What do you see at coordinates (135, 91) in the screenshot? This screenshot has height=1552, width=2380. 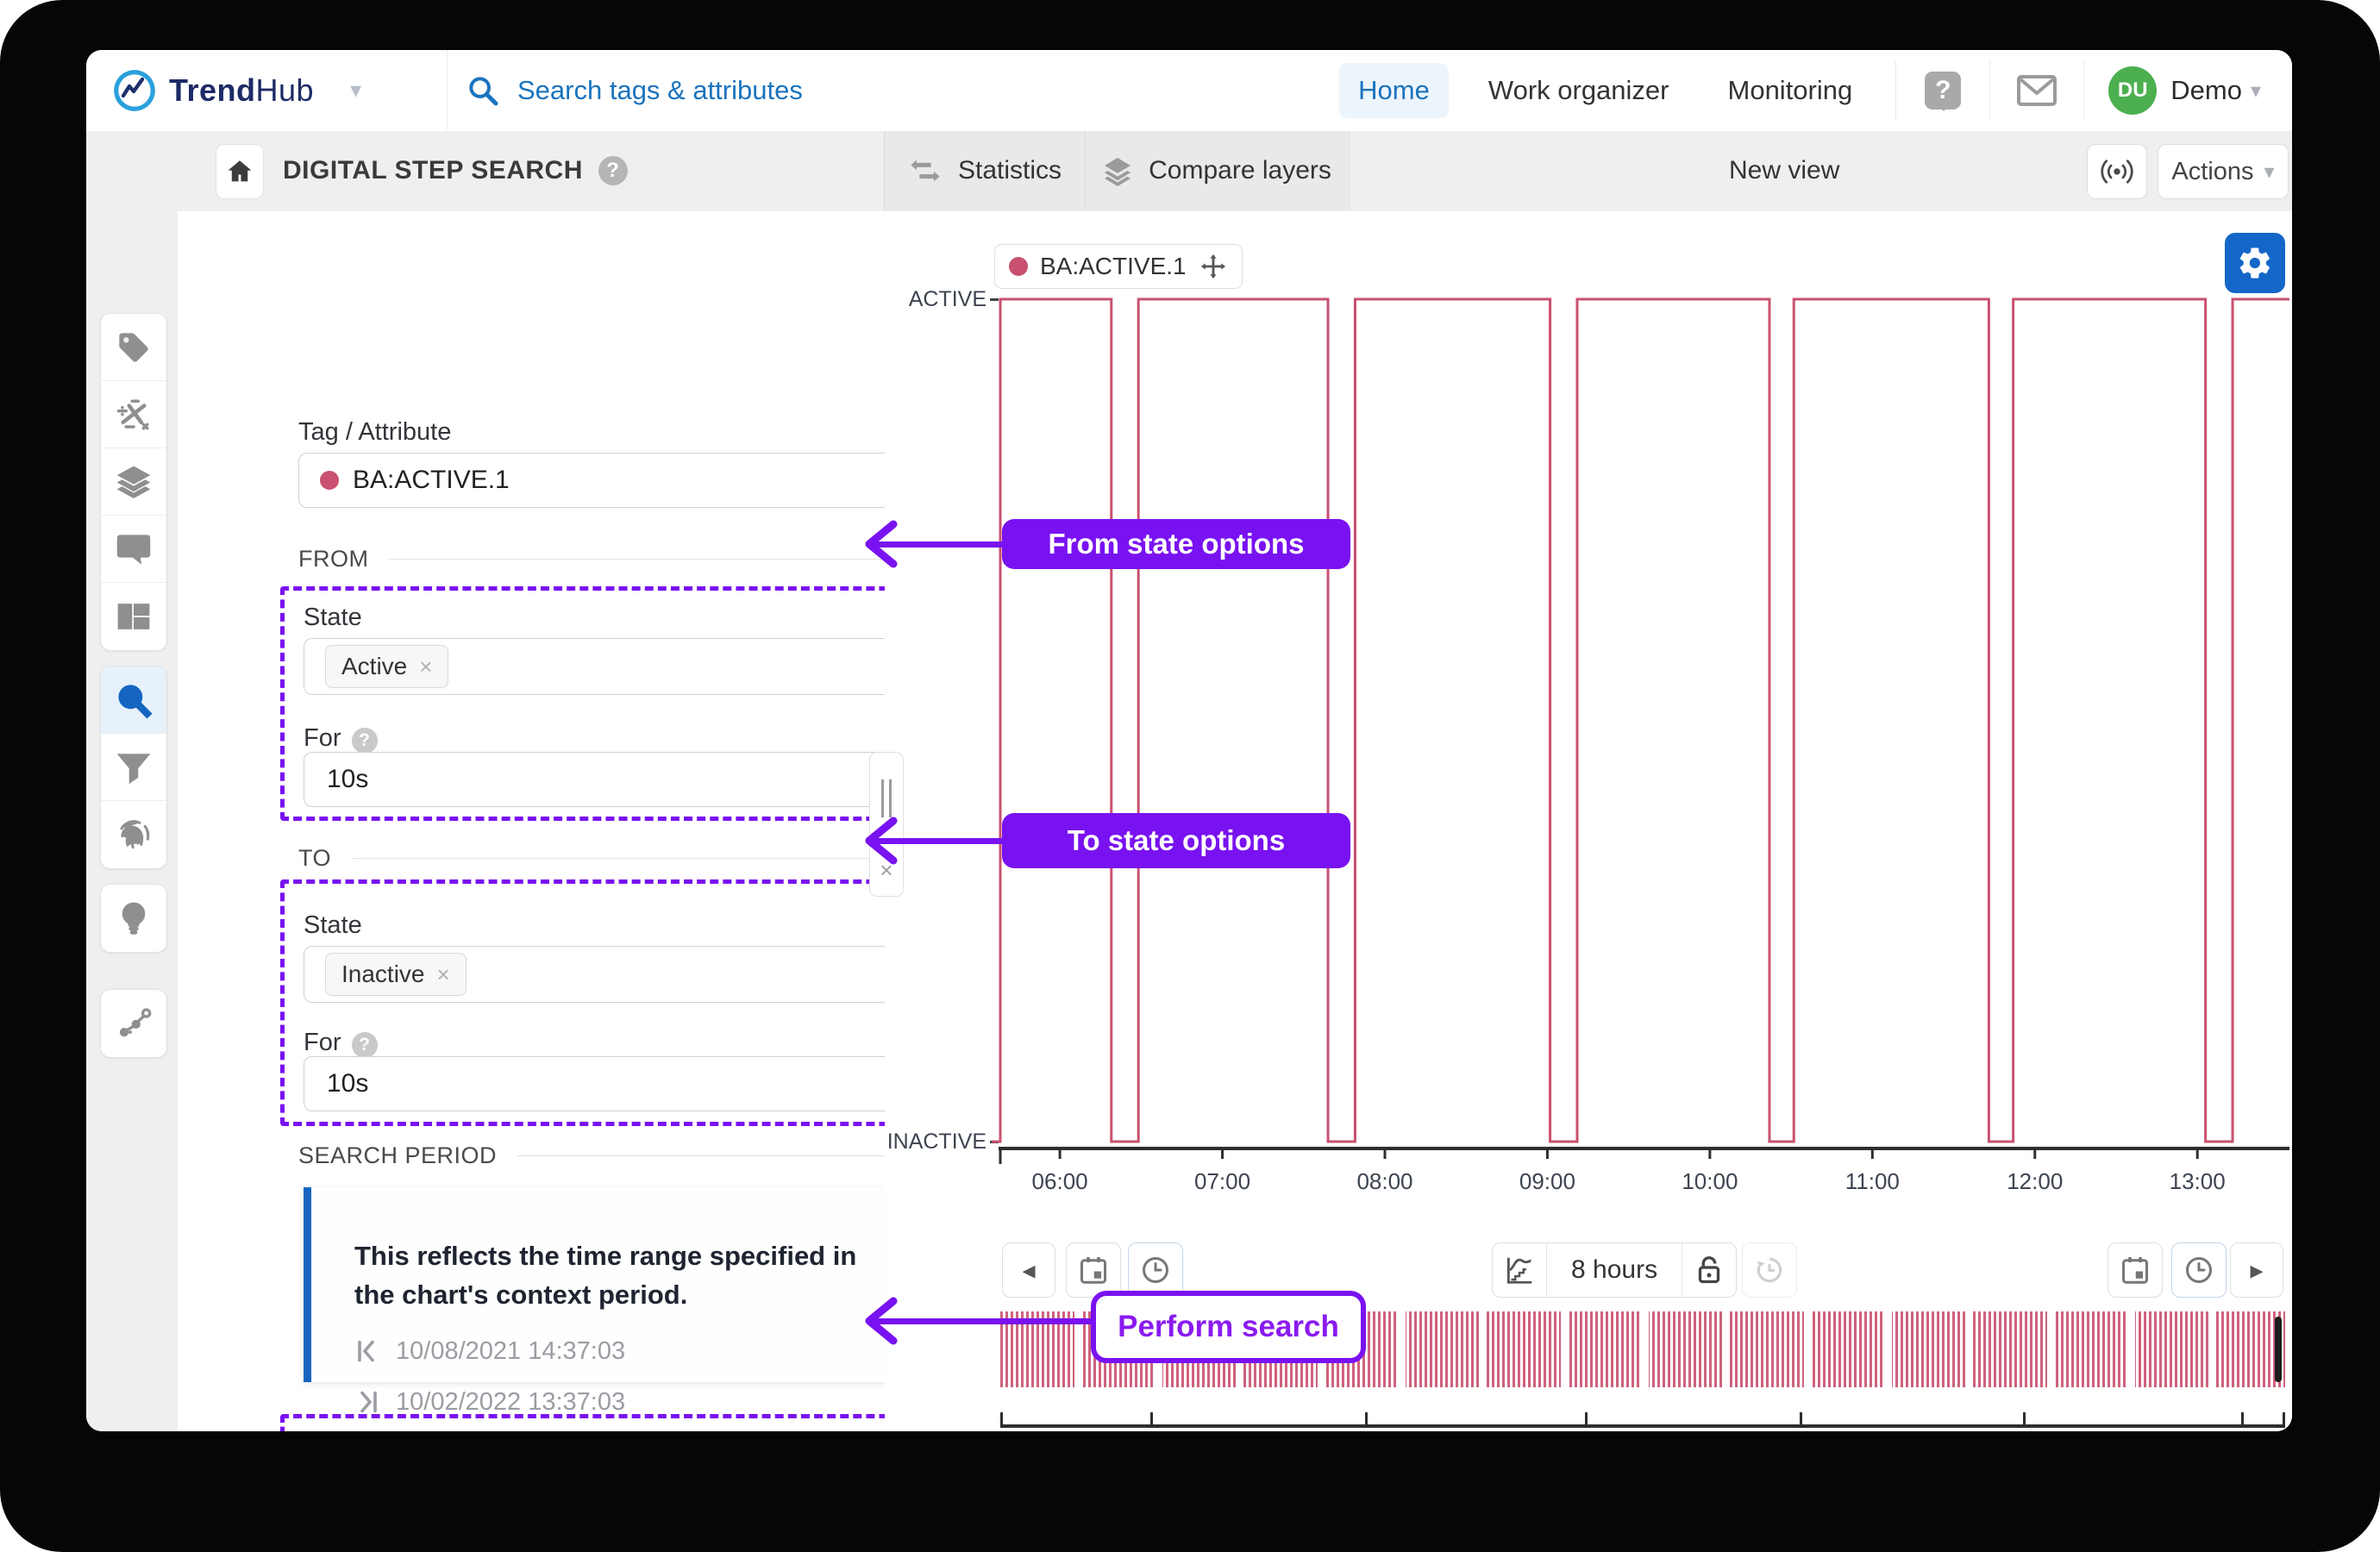 I see `trendhub-logo-icon` at bounding box center [135, 91].